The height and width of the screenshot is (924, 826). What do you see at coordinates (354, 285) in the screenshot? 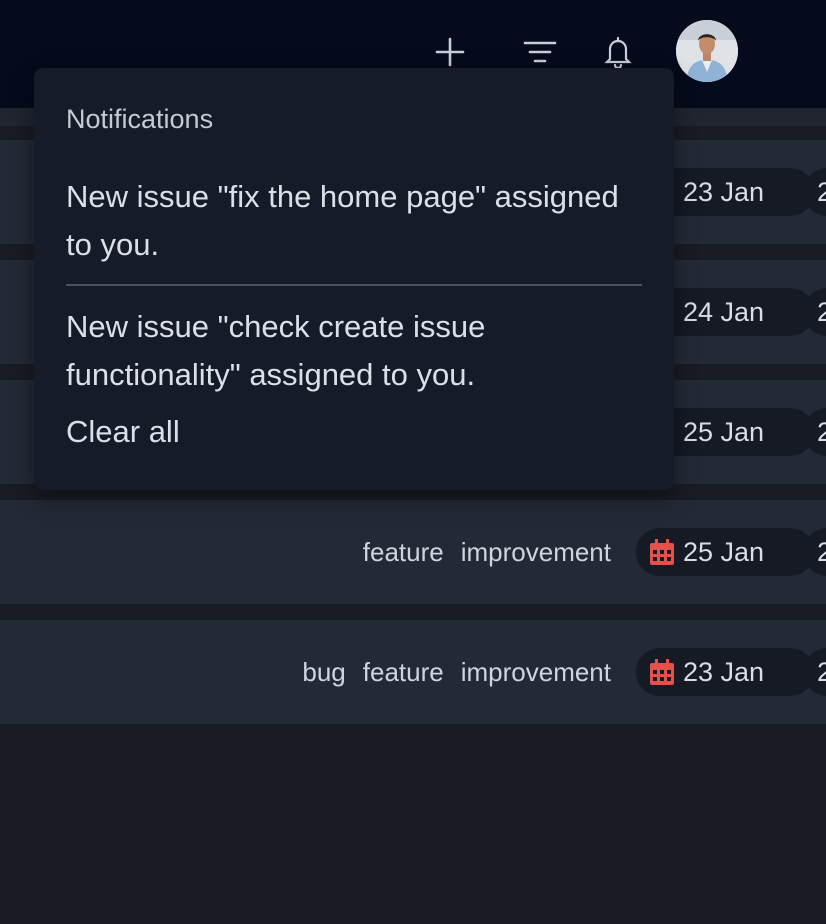
I see `notification-divider` at bounding box center [354, 285].